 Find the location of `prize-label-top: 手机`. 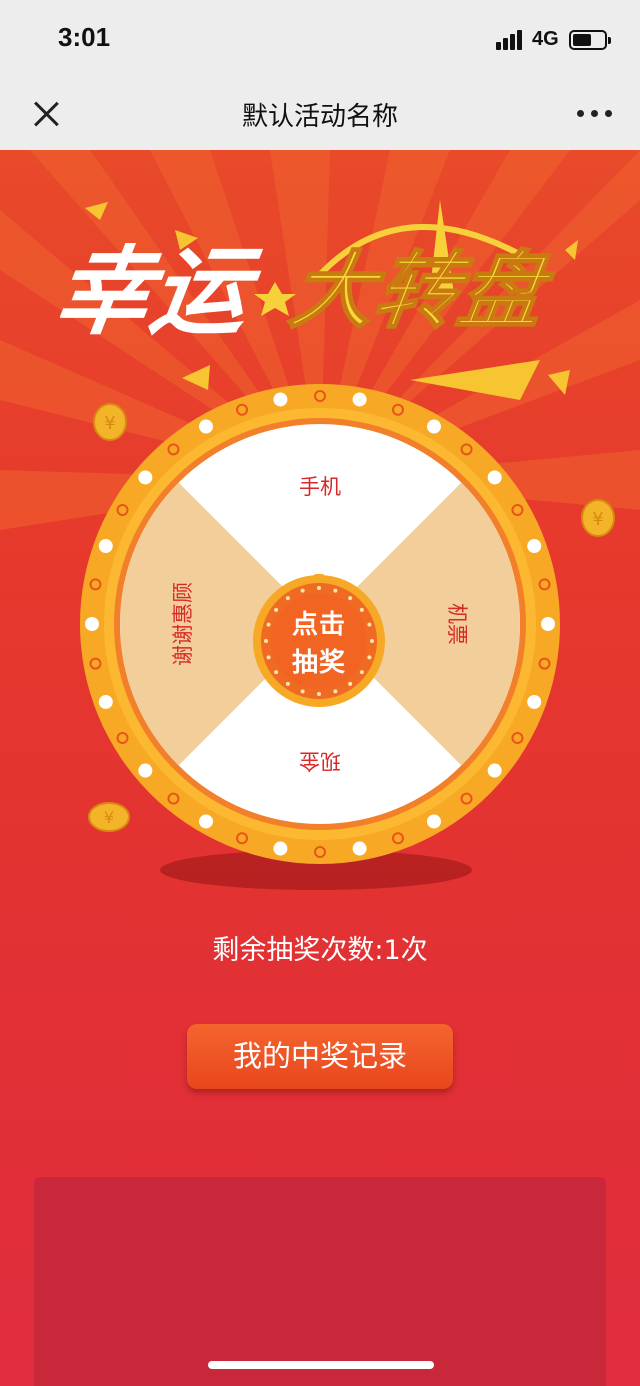

prize-label-top: 手机 is located at coordinates (320, 487).